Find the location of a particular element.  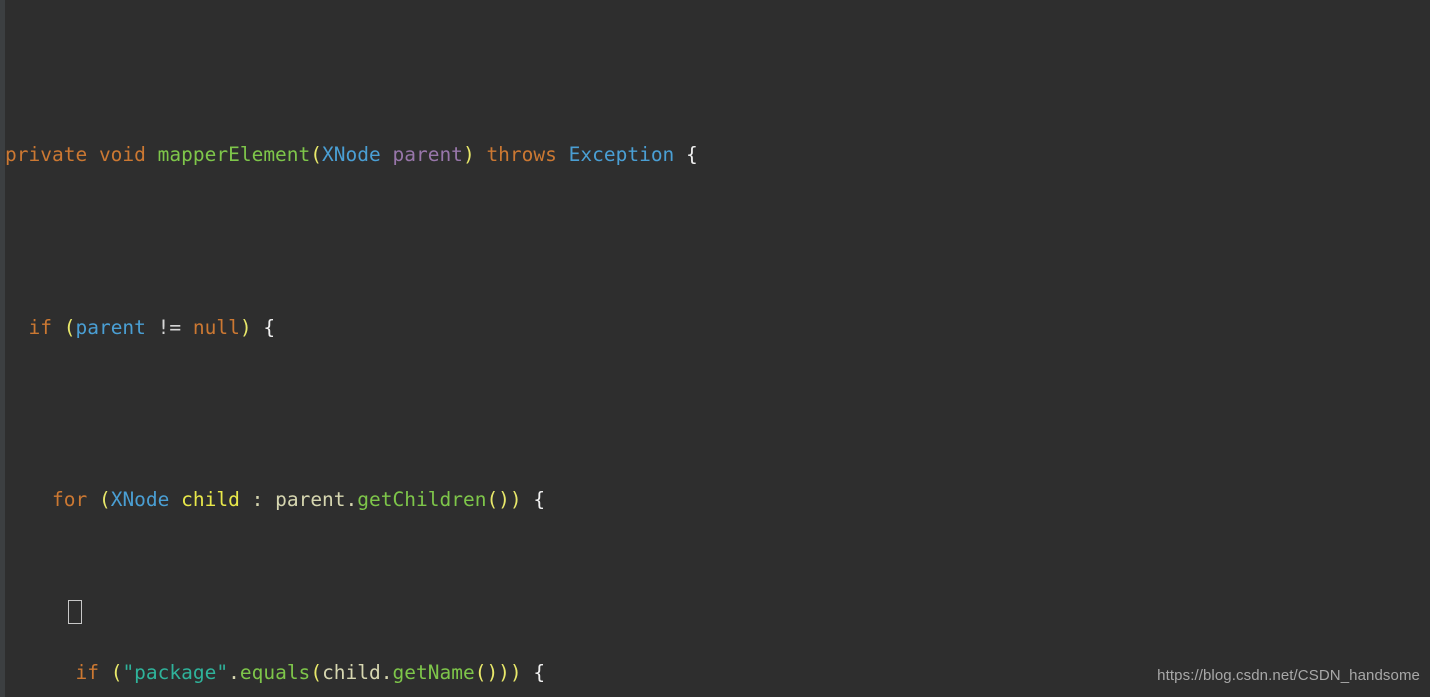

code-line: if (parent != null) { is located at coordinates (715, 328).